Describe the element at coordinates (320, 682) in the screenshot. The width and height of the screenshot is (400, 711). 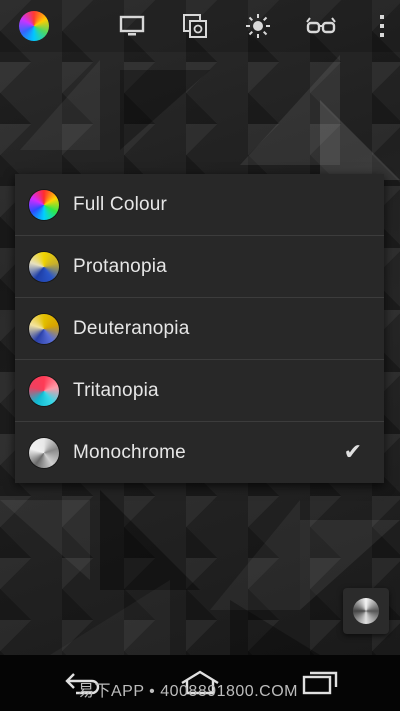
I see `recent-apps-icon` at that location.